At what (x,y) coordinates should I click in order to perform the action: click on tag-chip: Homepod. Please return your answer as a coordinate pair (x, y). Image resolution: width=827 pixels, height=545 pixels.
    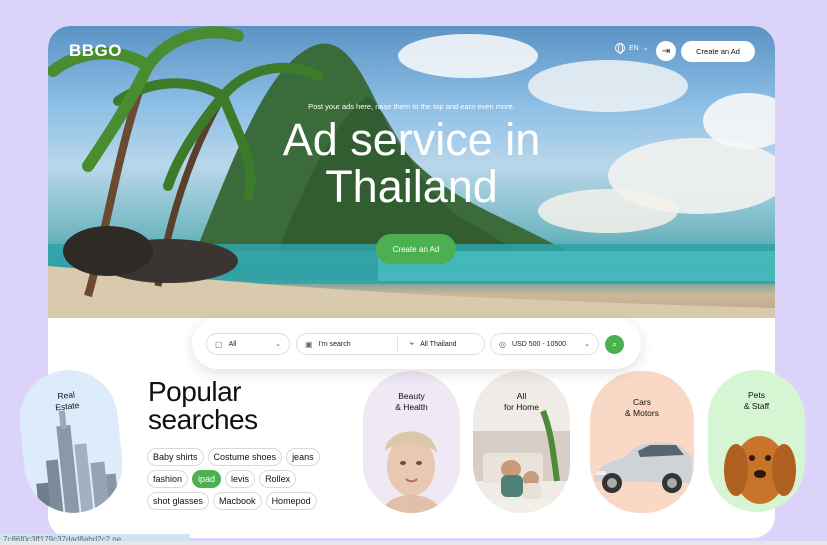
    Looking at the image, I should click on (291, 501).